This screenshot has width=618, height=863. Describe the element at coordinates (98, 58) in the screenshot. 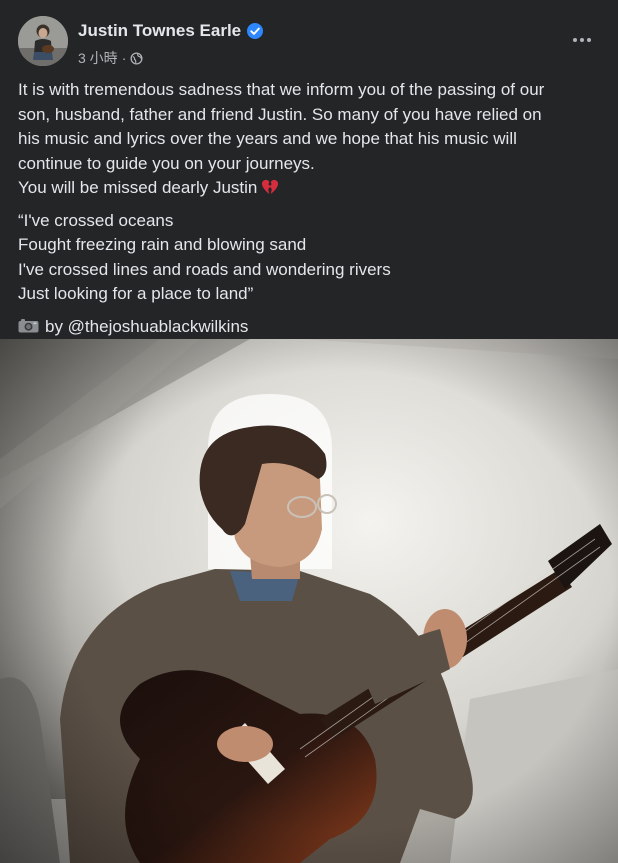

I see `post-timestamp: 3 小時` at that location.